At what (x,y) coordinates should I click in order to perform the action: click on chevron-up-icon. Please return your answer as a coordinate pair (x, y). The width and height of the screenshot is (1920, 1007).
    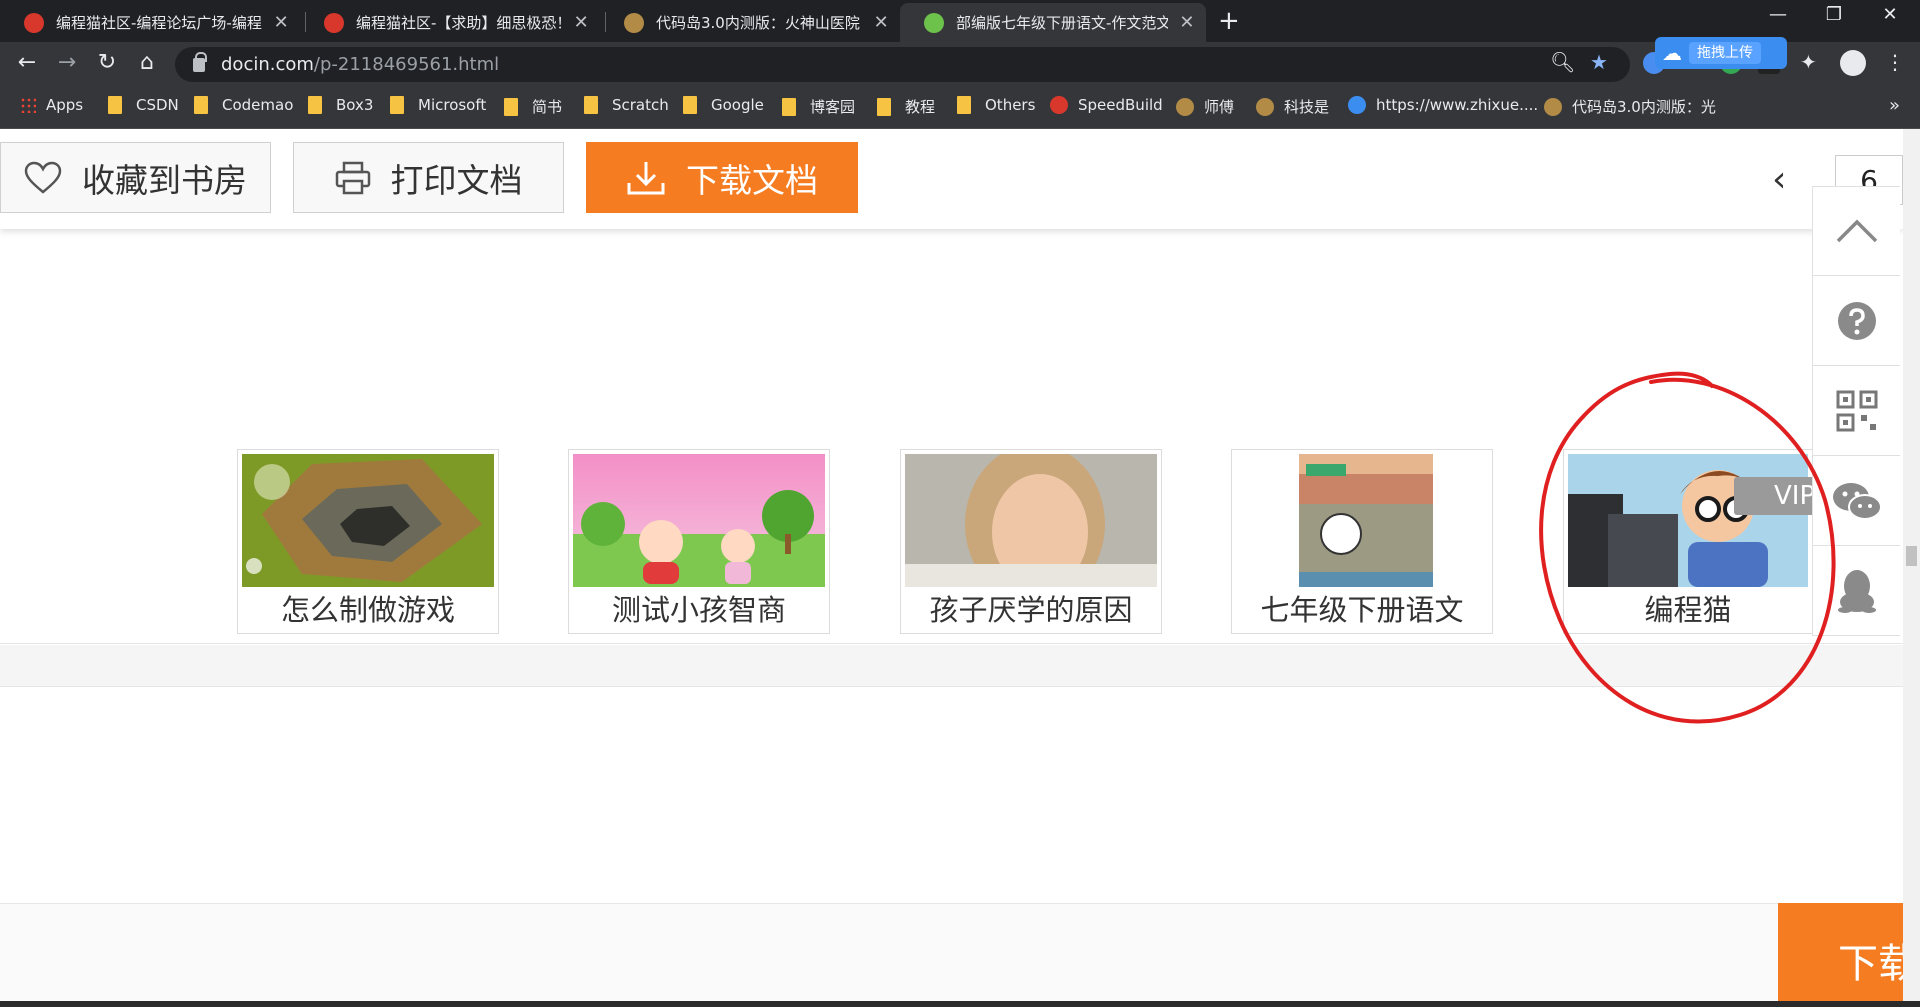
    Looking at the image, I should click on (1856, 231).